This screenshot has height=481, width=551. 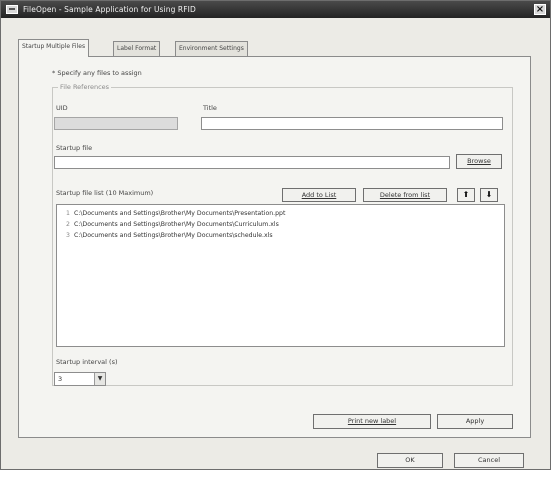 I want to click on startup-file-label: Startup file, so click(x=74, y=148).